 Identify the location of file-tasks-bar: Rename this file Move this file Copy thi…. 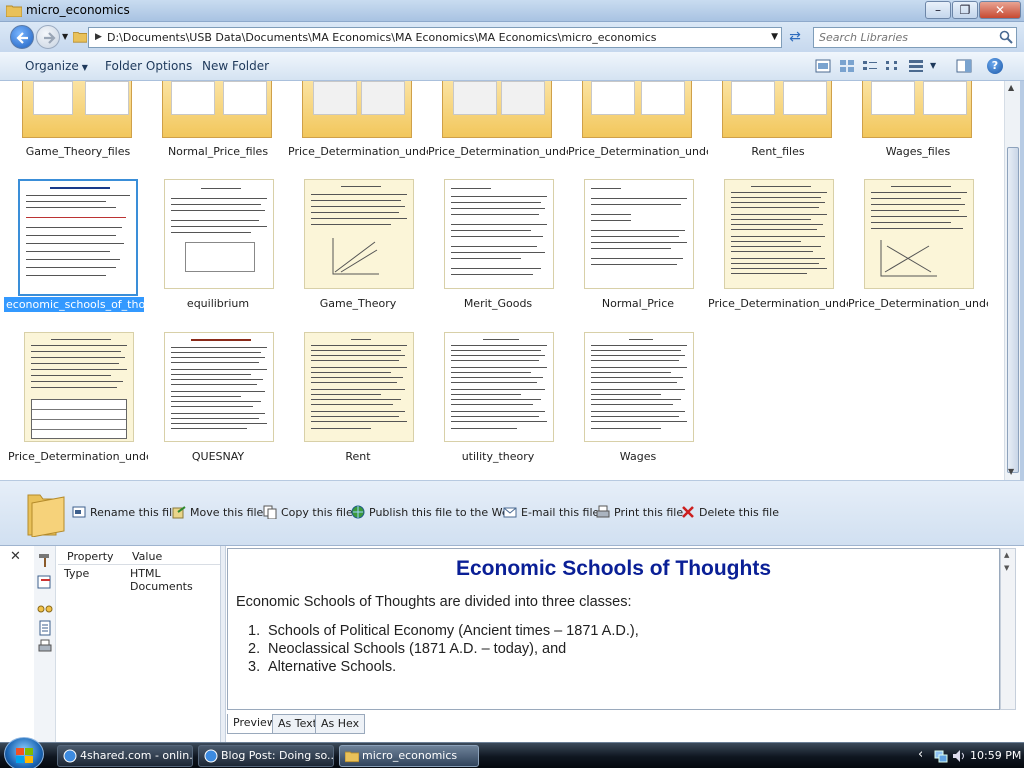
(512, 513).